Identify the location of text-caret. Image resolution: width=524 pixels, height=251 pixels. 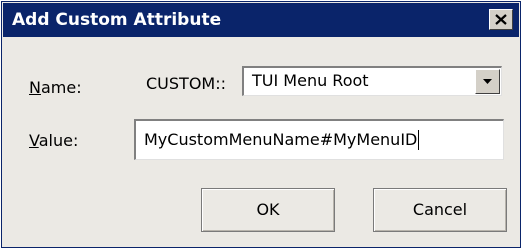
(419, 140).